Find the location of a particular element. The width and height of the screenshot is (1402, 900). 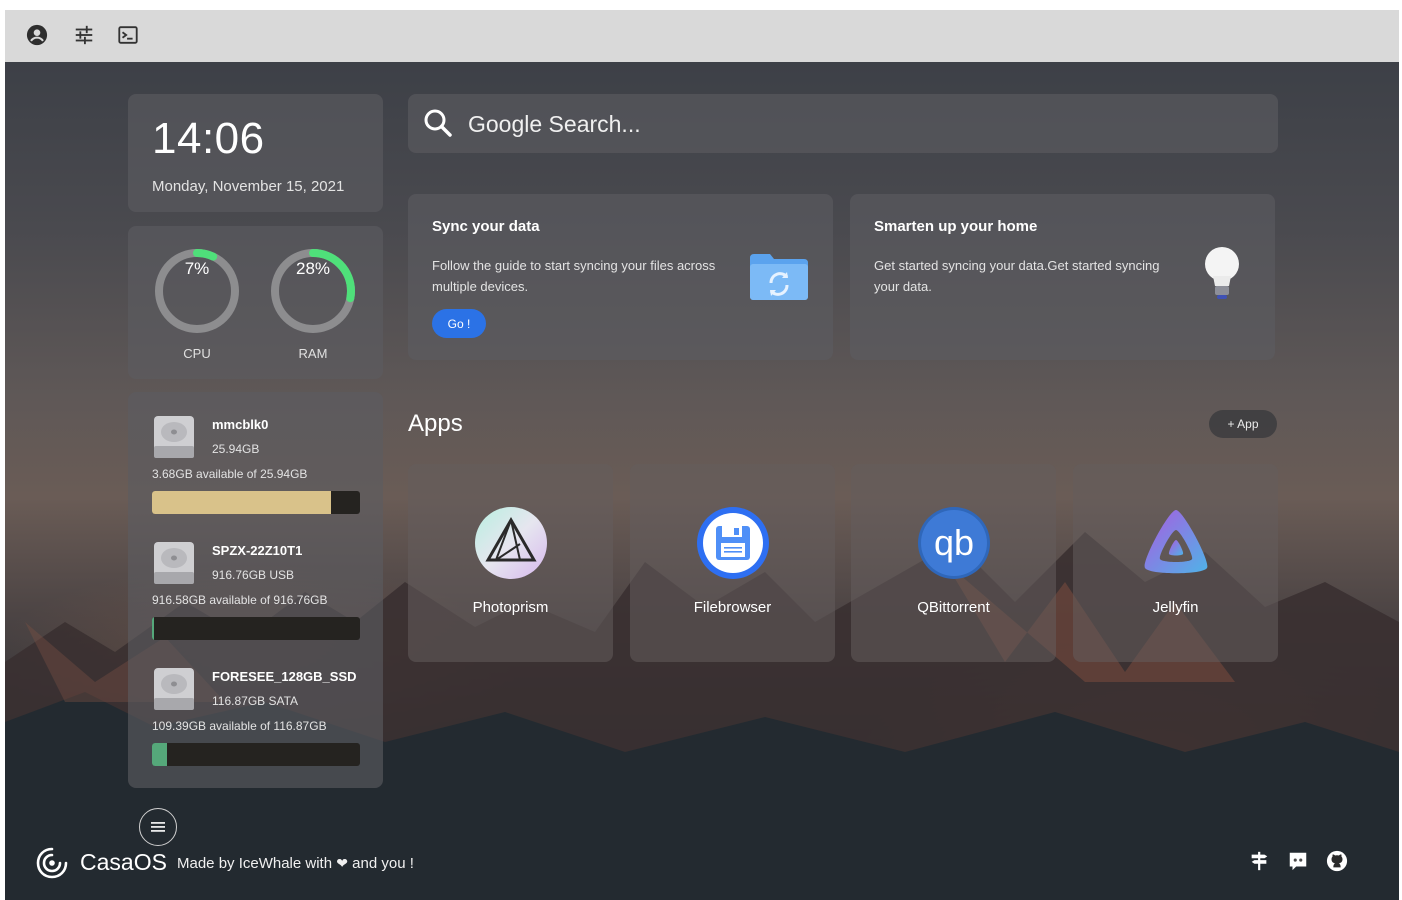

terminal-icon is located at coordinates (128, 35).